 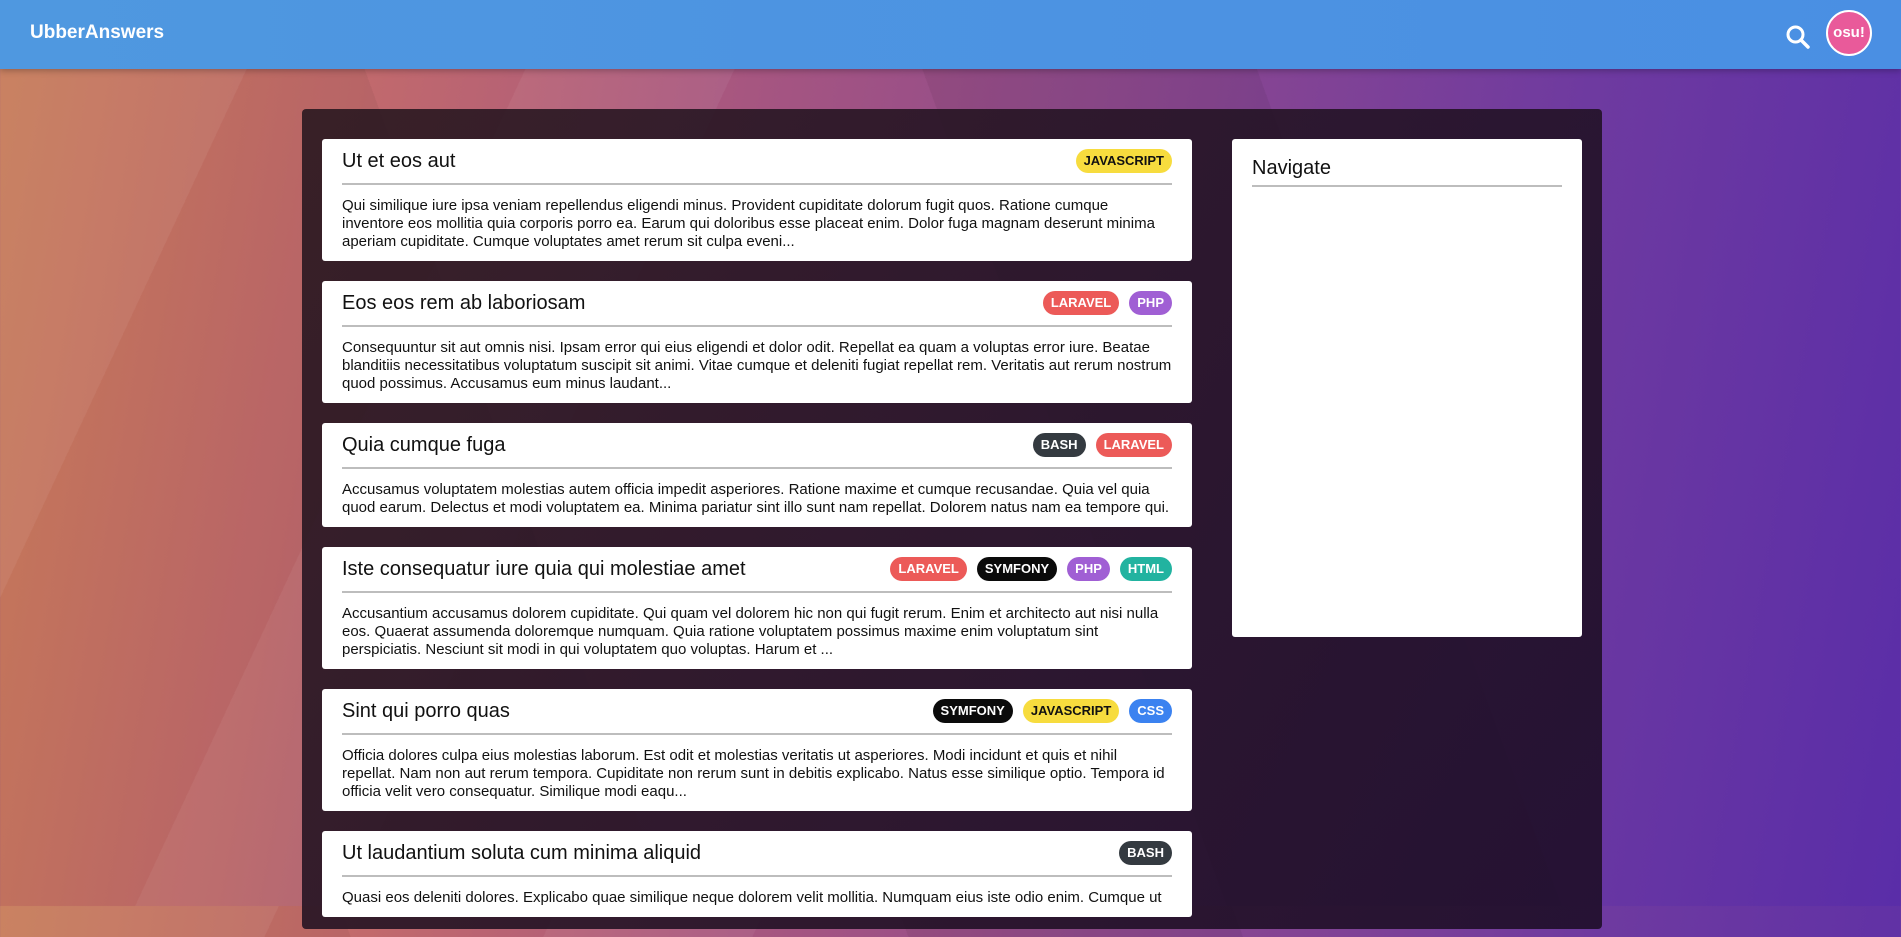 What do you see at coordinates (757, 309) in the screenshot?
I see `post-card-header: Eos eos rem ab laboriosam LARAVEL PHP` at bounding box center [757, 309].